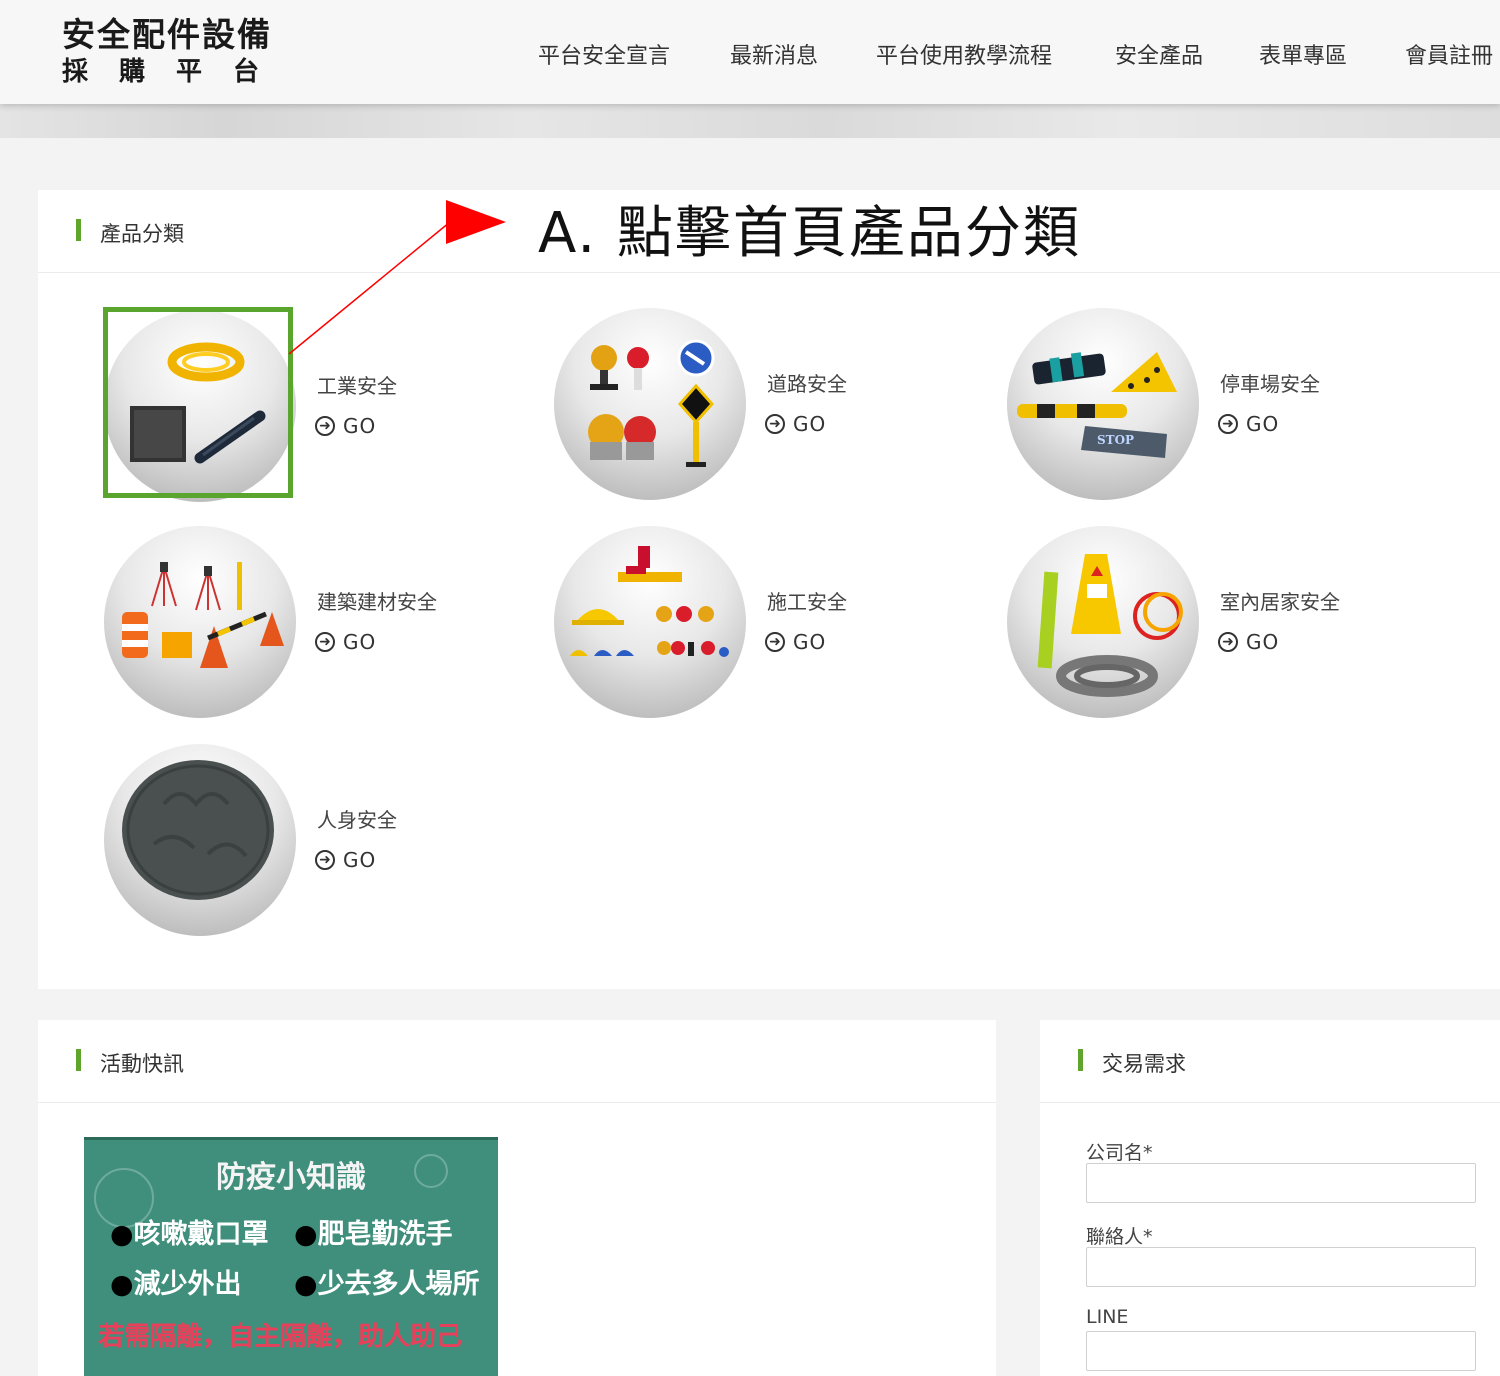 The image size is (1500, 1376). Describe the element at coordinates (764, 408) in the screenshot. I see `category-item-road: 道路安全 ➜ GO` at that location.